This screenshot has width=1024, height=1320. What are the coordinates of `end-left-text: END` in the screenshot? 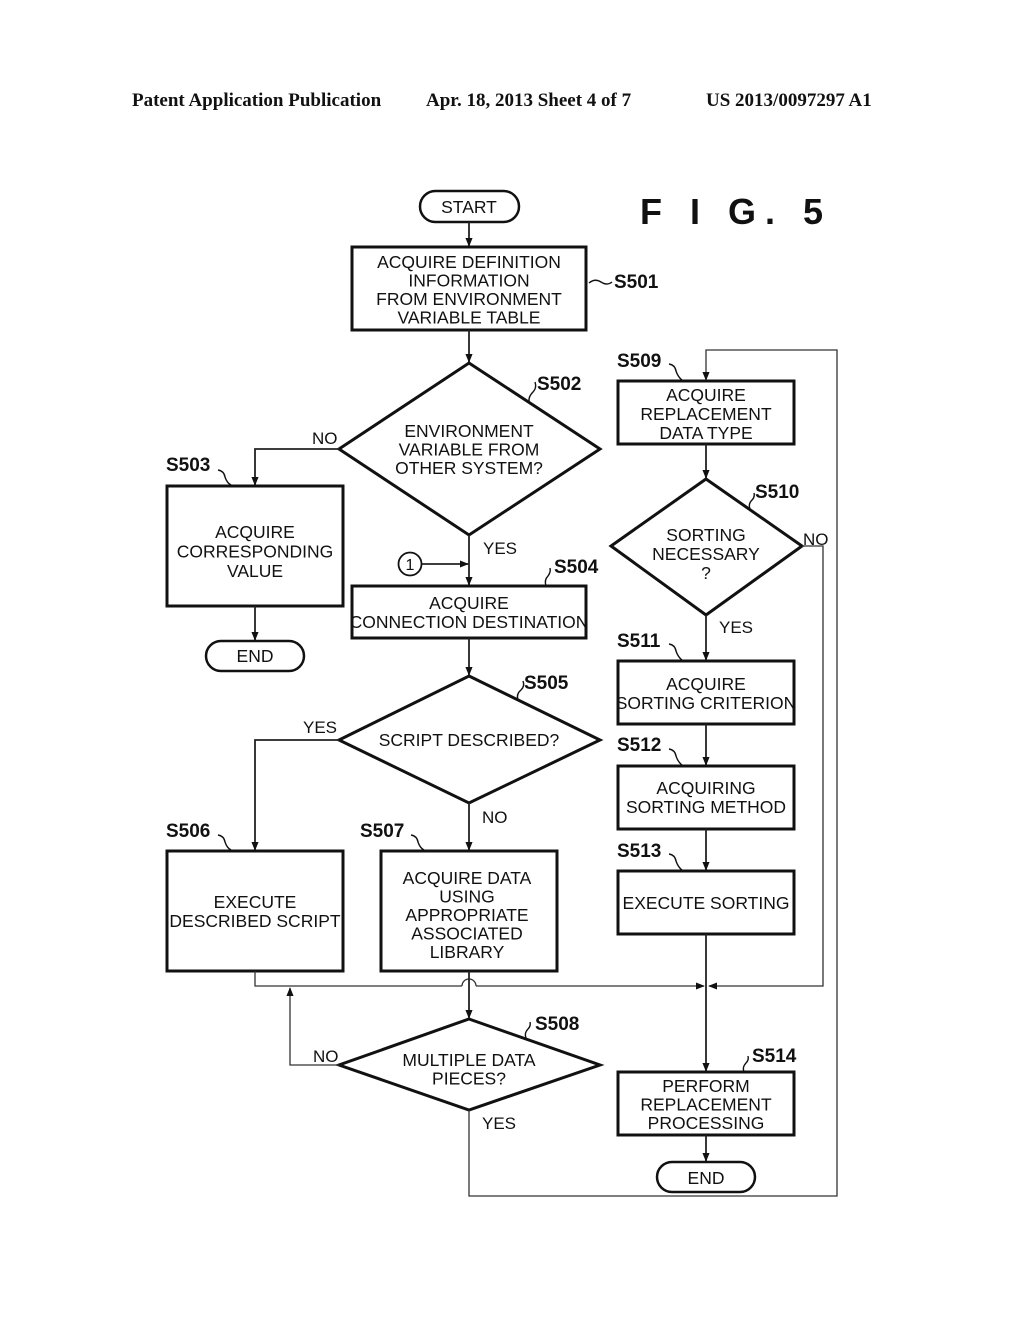 It's located at (255, 656).